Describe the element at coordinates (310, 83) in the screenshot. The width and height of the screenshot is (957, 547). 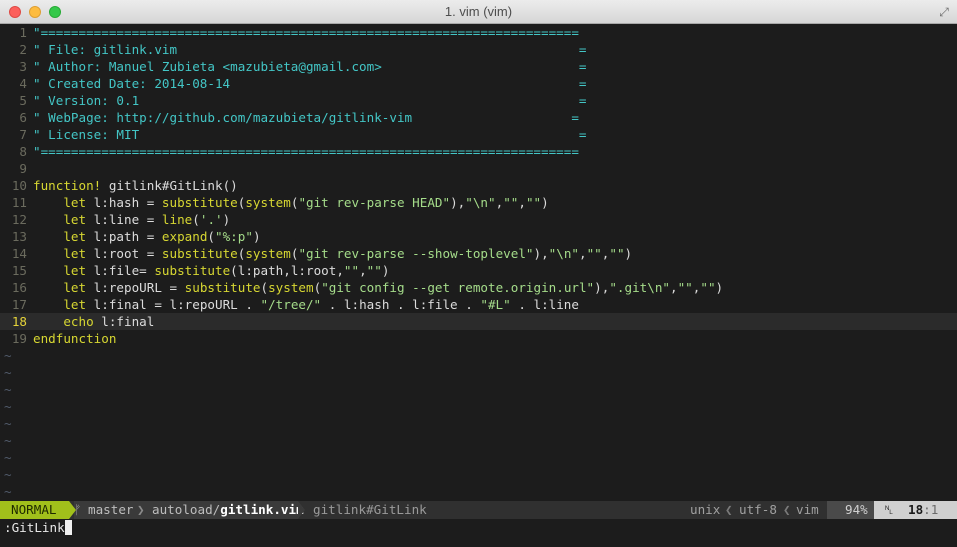
I see `code-token: " Created Date: 2014-08-14 =` at that location.